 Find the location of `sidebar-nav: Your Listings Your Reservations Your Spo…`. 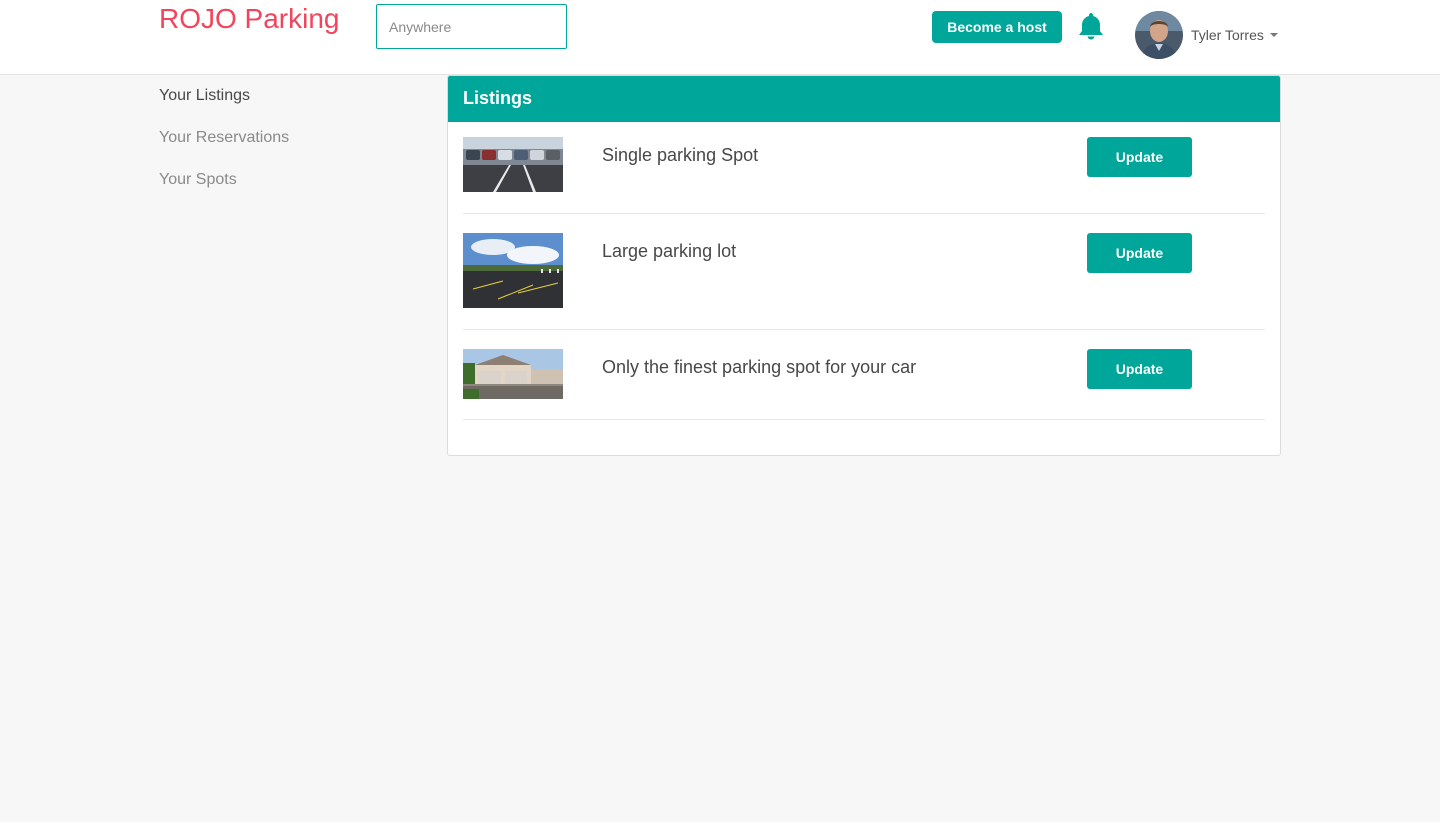

sidebar-nav: Your Listings Your Reservations Your Spo… is located at coordinates (269, 149).